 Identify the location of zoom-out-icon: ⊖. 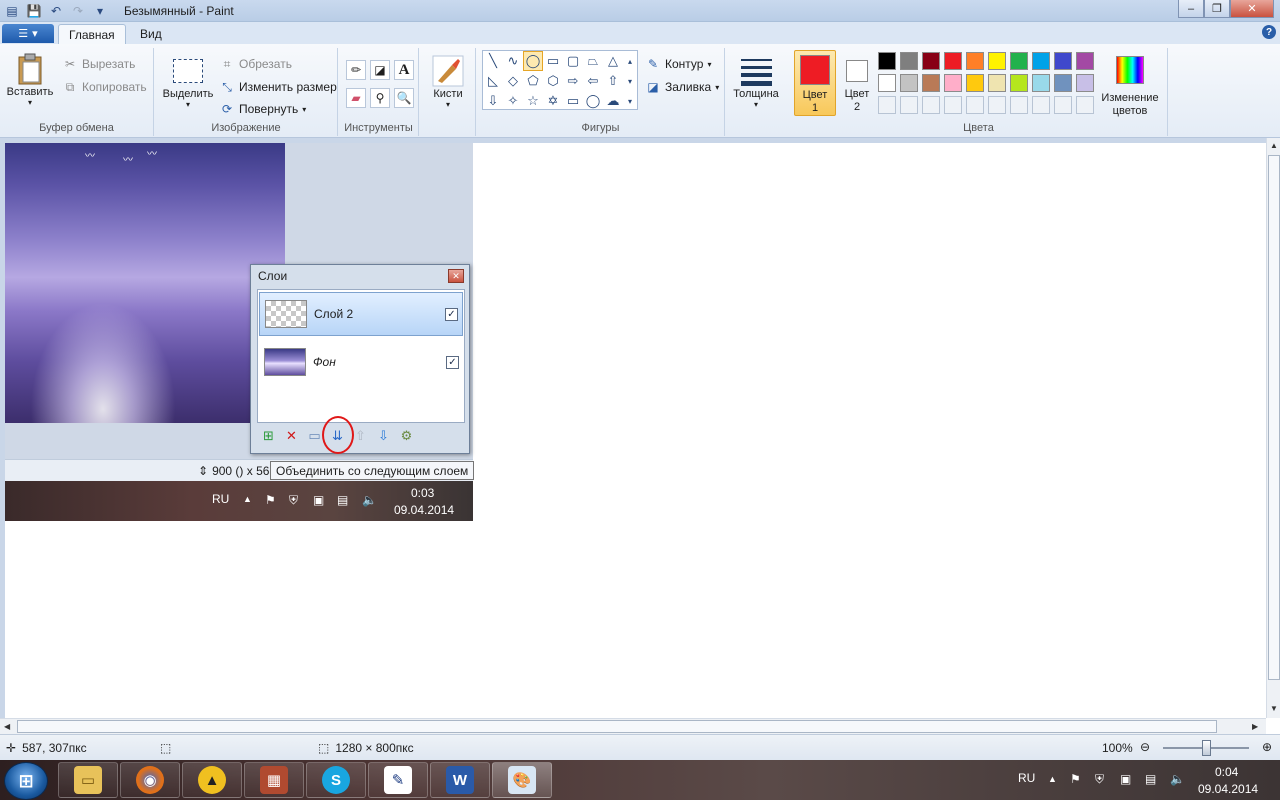
(1145, 747).